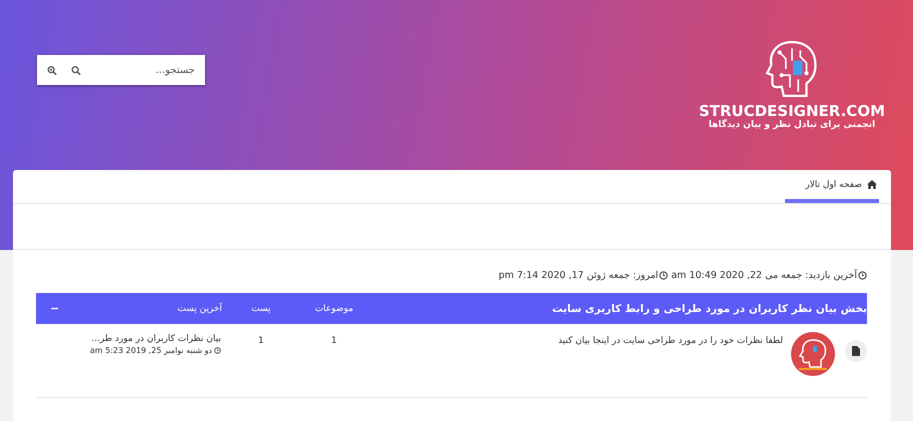 The image size is (913, 421). What do you see at coordinates (52, 70) in the screenshot?
I see `advanced-search-icon` at bounding box center [52, 70].